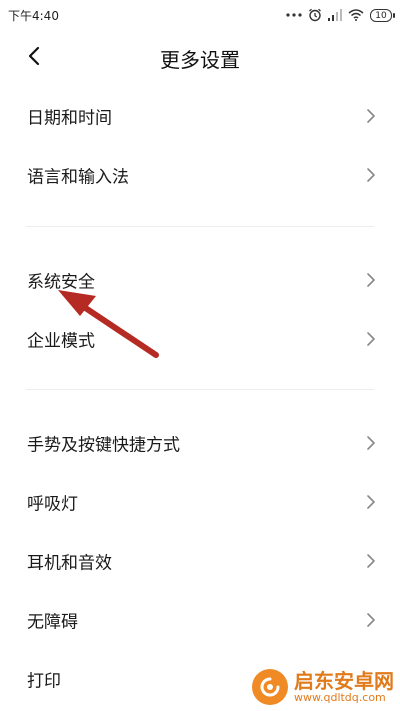 The height and width of the screenshot is (711, 400). I want to click on watermark: 启东安卓网 www.qdltdq.com, so click(323, 687).